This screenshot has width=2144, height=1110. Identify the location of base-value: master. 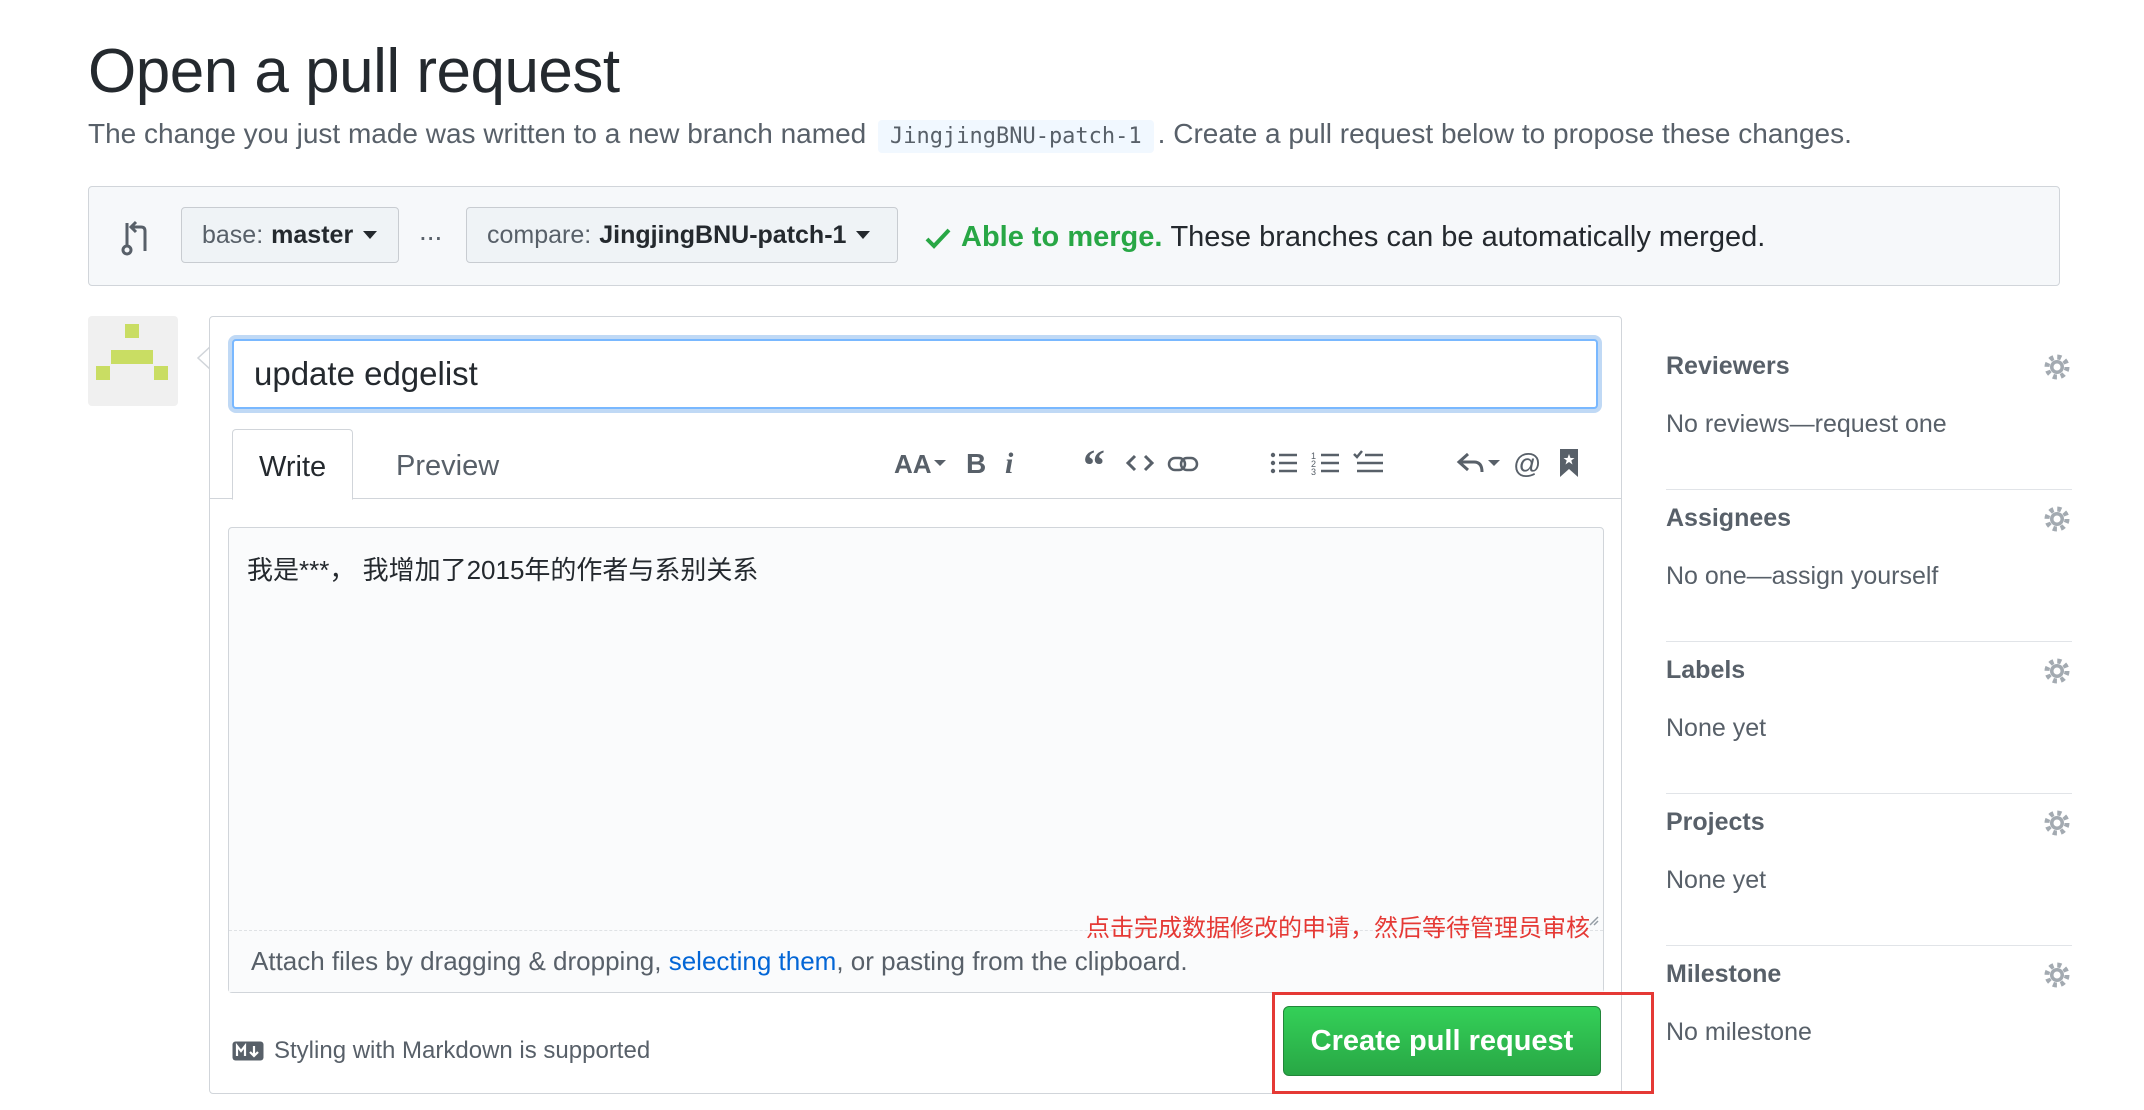
(312, 234).